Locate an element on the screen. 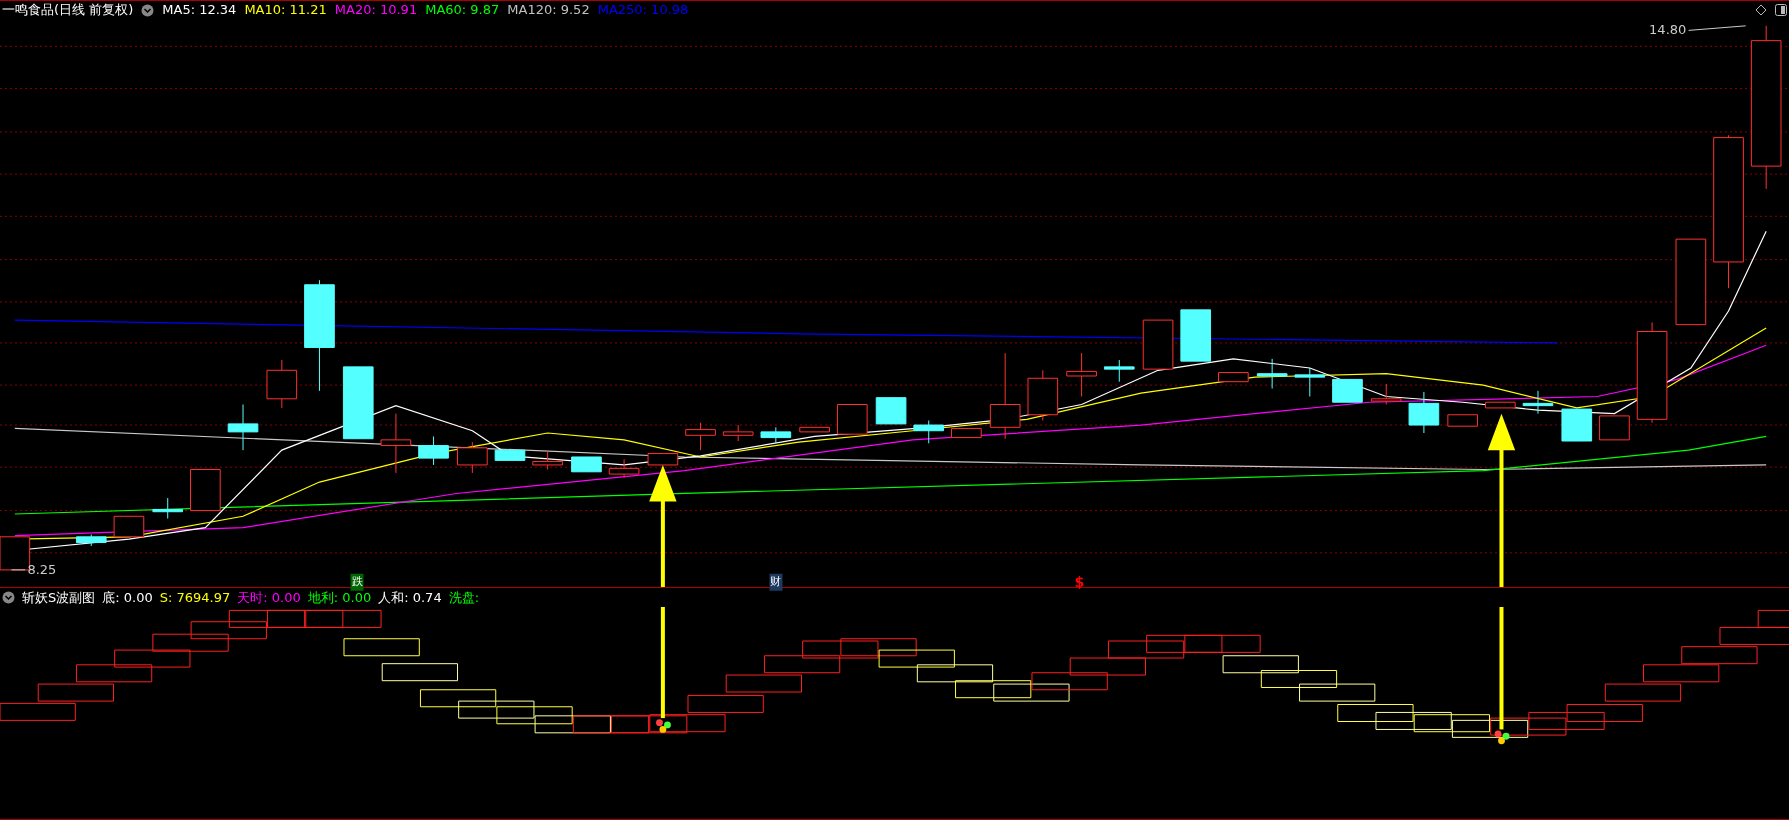  ma-value: MA20: 10.91 is located at coordinates (376, 10).